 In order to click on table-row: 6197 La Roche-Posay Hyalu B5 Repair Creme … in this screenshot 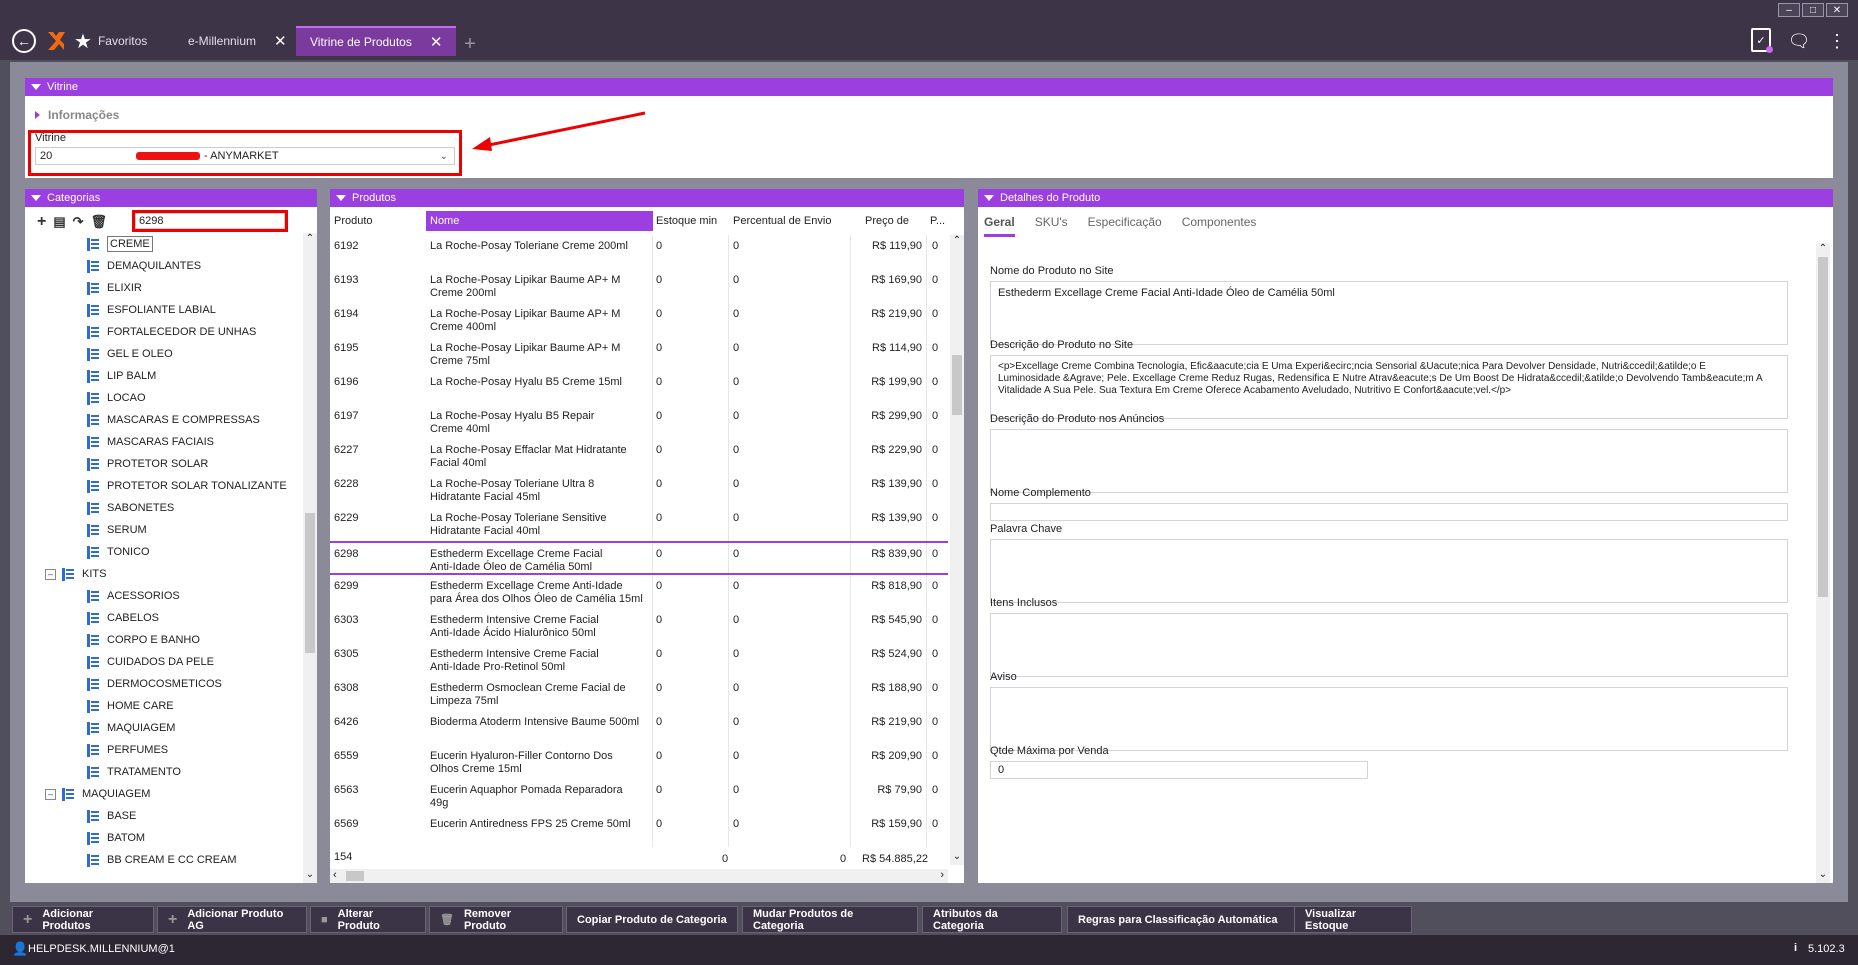, I will do `click(639, 422)`.